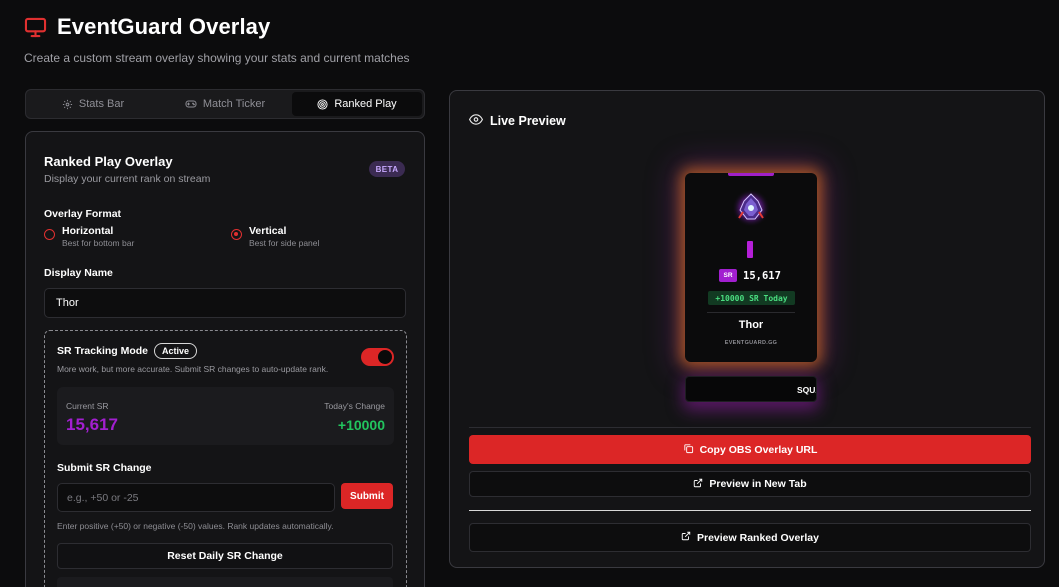 The image size is (1059, 587). I want to click on format-label: Vertical, so click(268, 231).